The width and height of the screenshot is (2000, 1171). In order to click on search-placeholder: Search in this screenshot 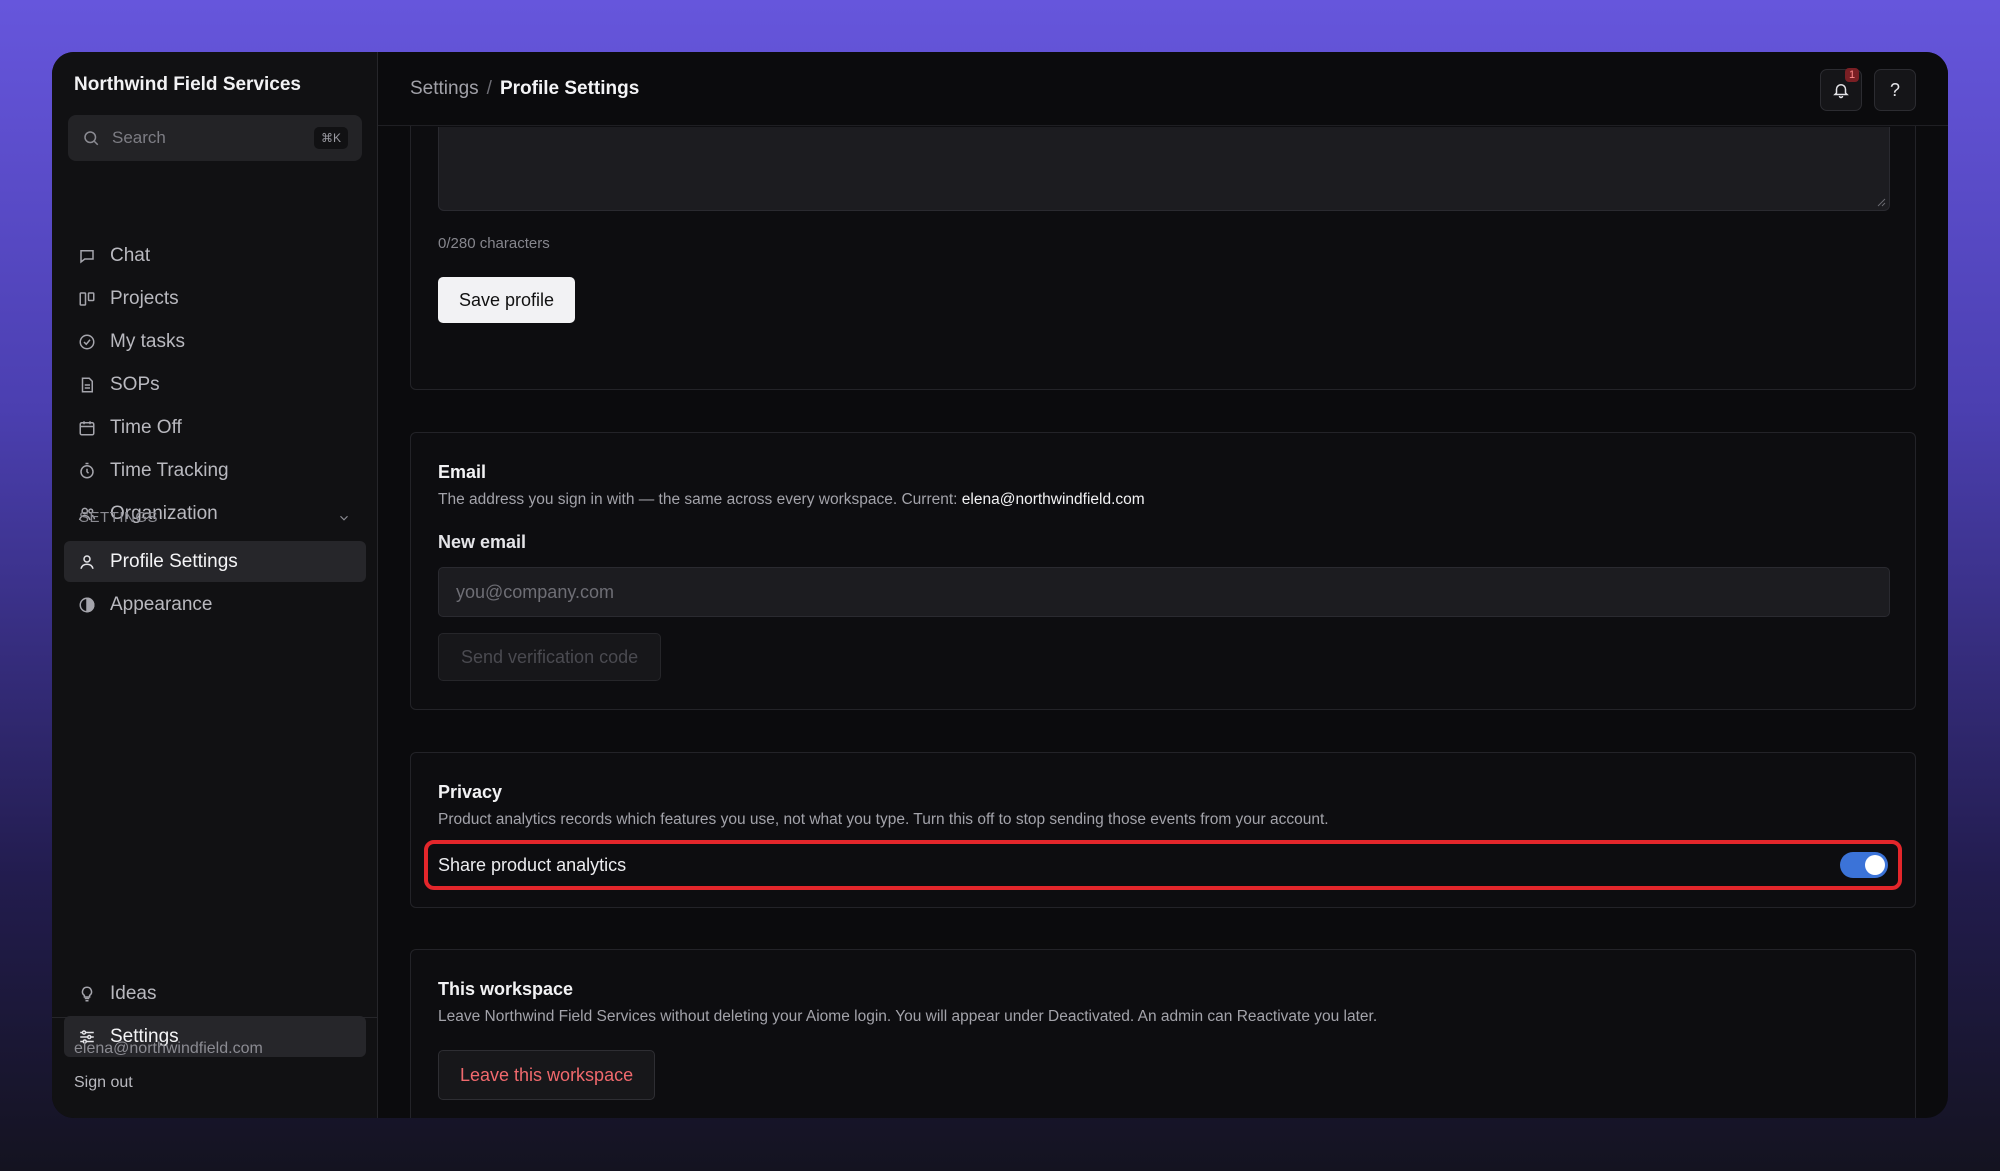, I will do `click(139, 137)`.